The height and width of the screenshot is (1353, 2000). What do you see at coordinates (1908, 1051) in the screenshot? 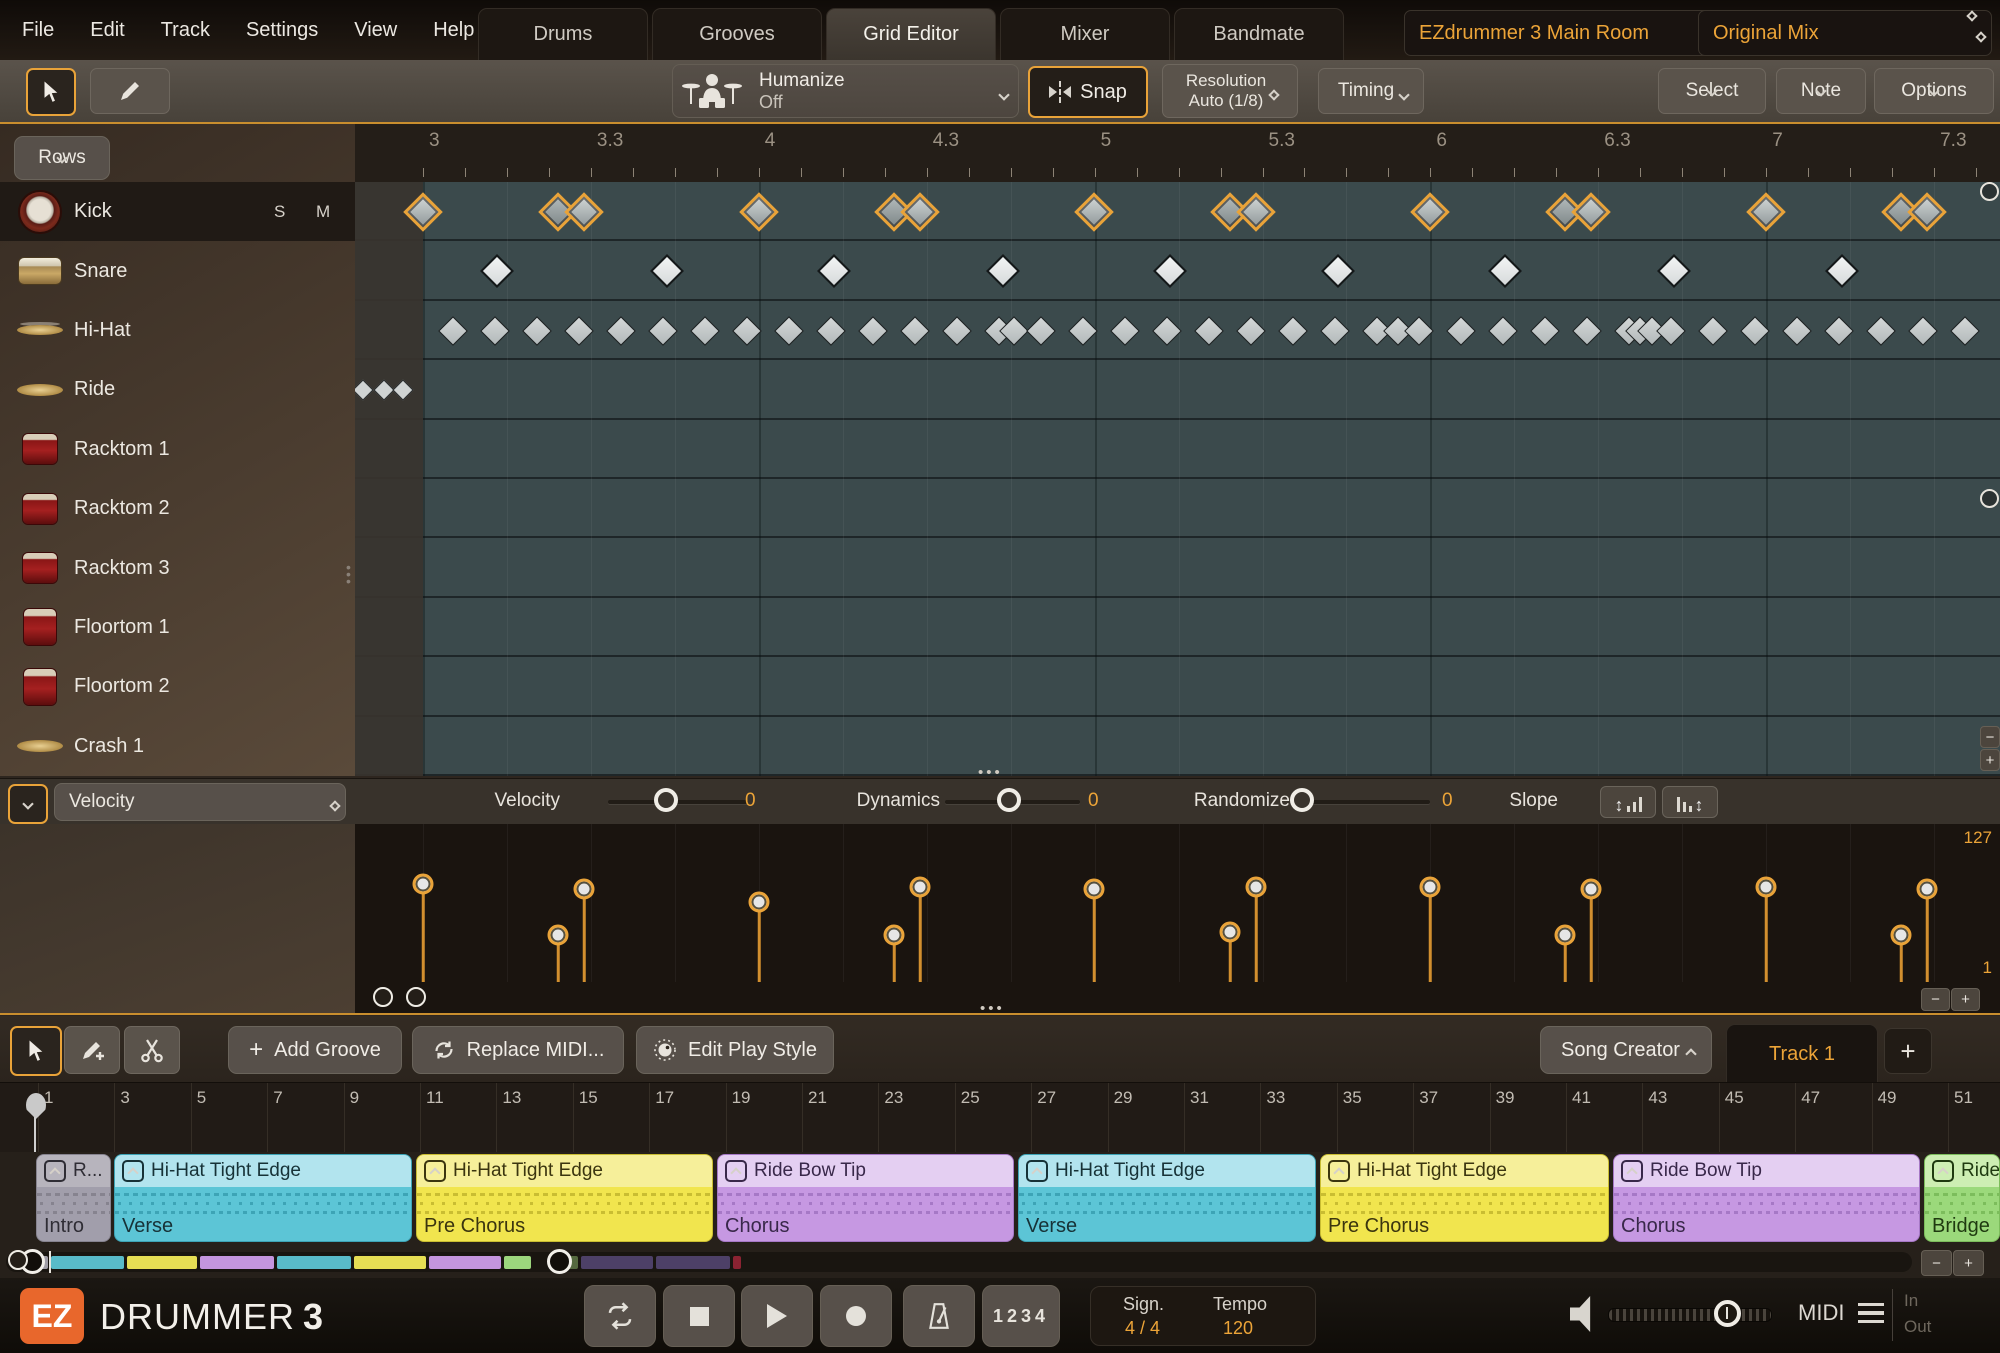
I see `add-track-button: +` at bounding box center [1908, 1051].